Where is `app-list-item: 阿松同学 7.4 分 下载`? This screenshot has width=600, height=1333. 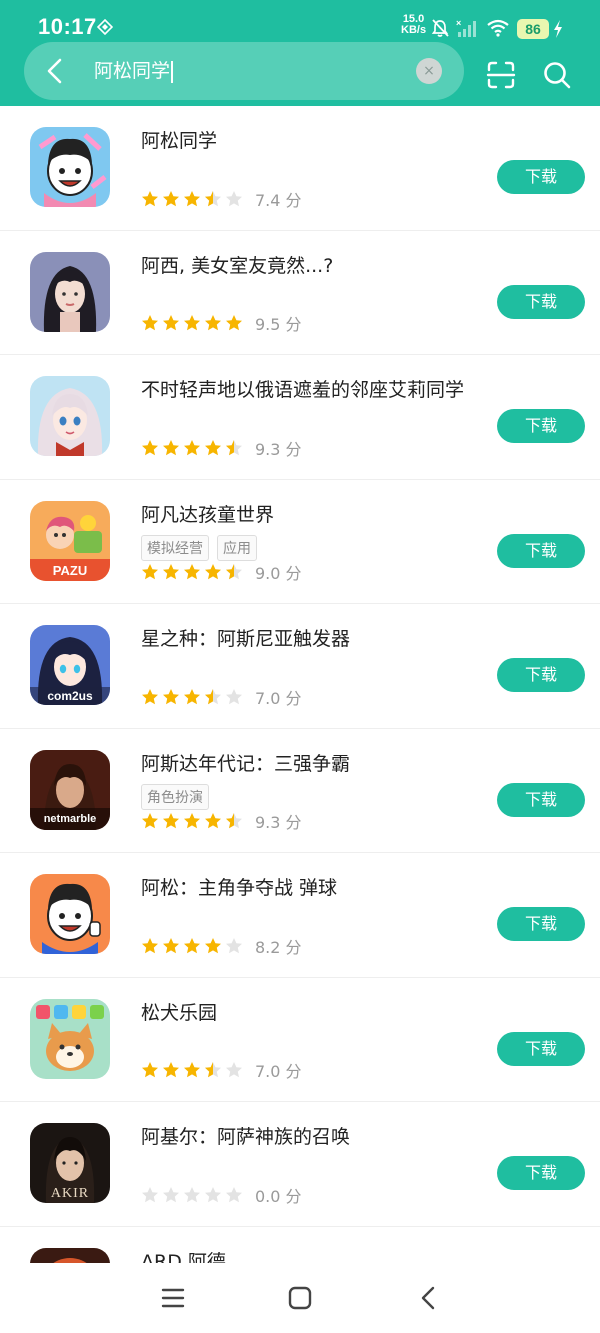 app-list-item: 阿松同学 7.4 分 下载 is located at coordinates (300, 168).